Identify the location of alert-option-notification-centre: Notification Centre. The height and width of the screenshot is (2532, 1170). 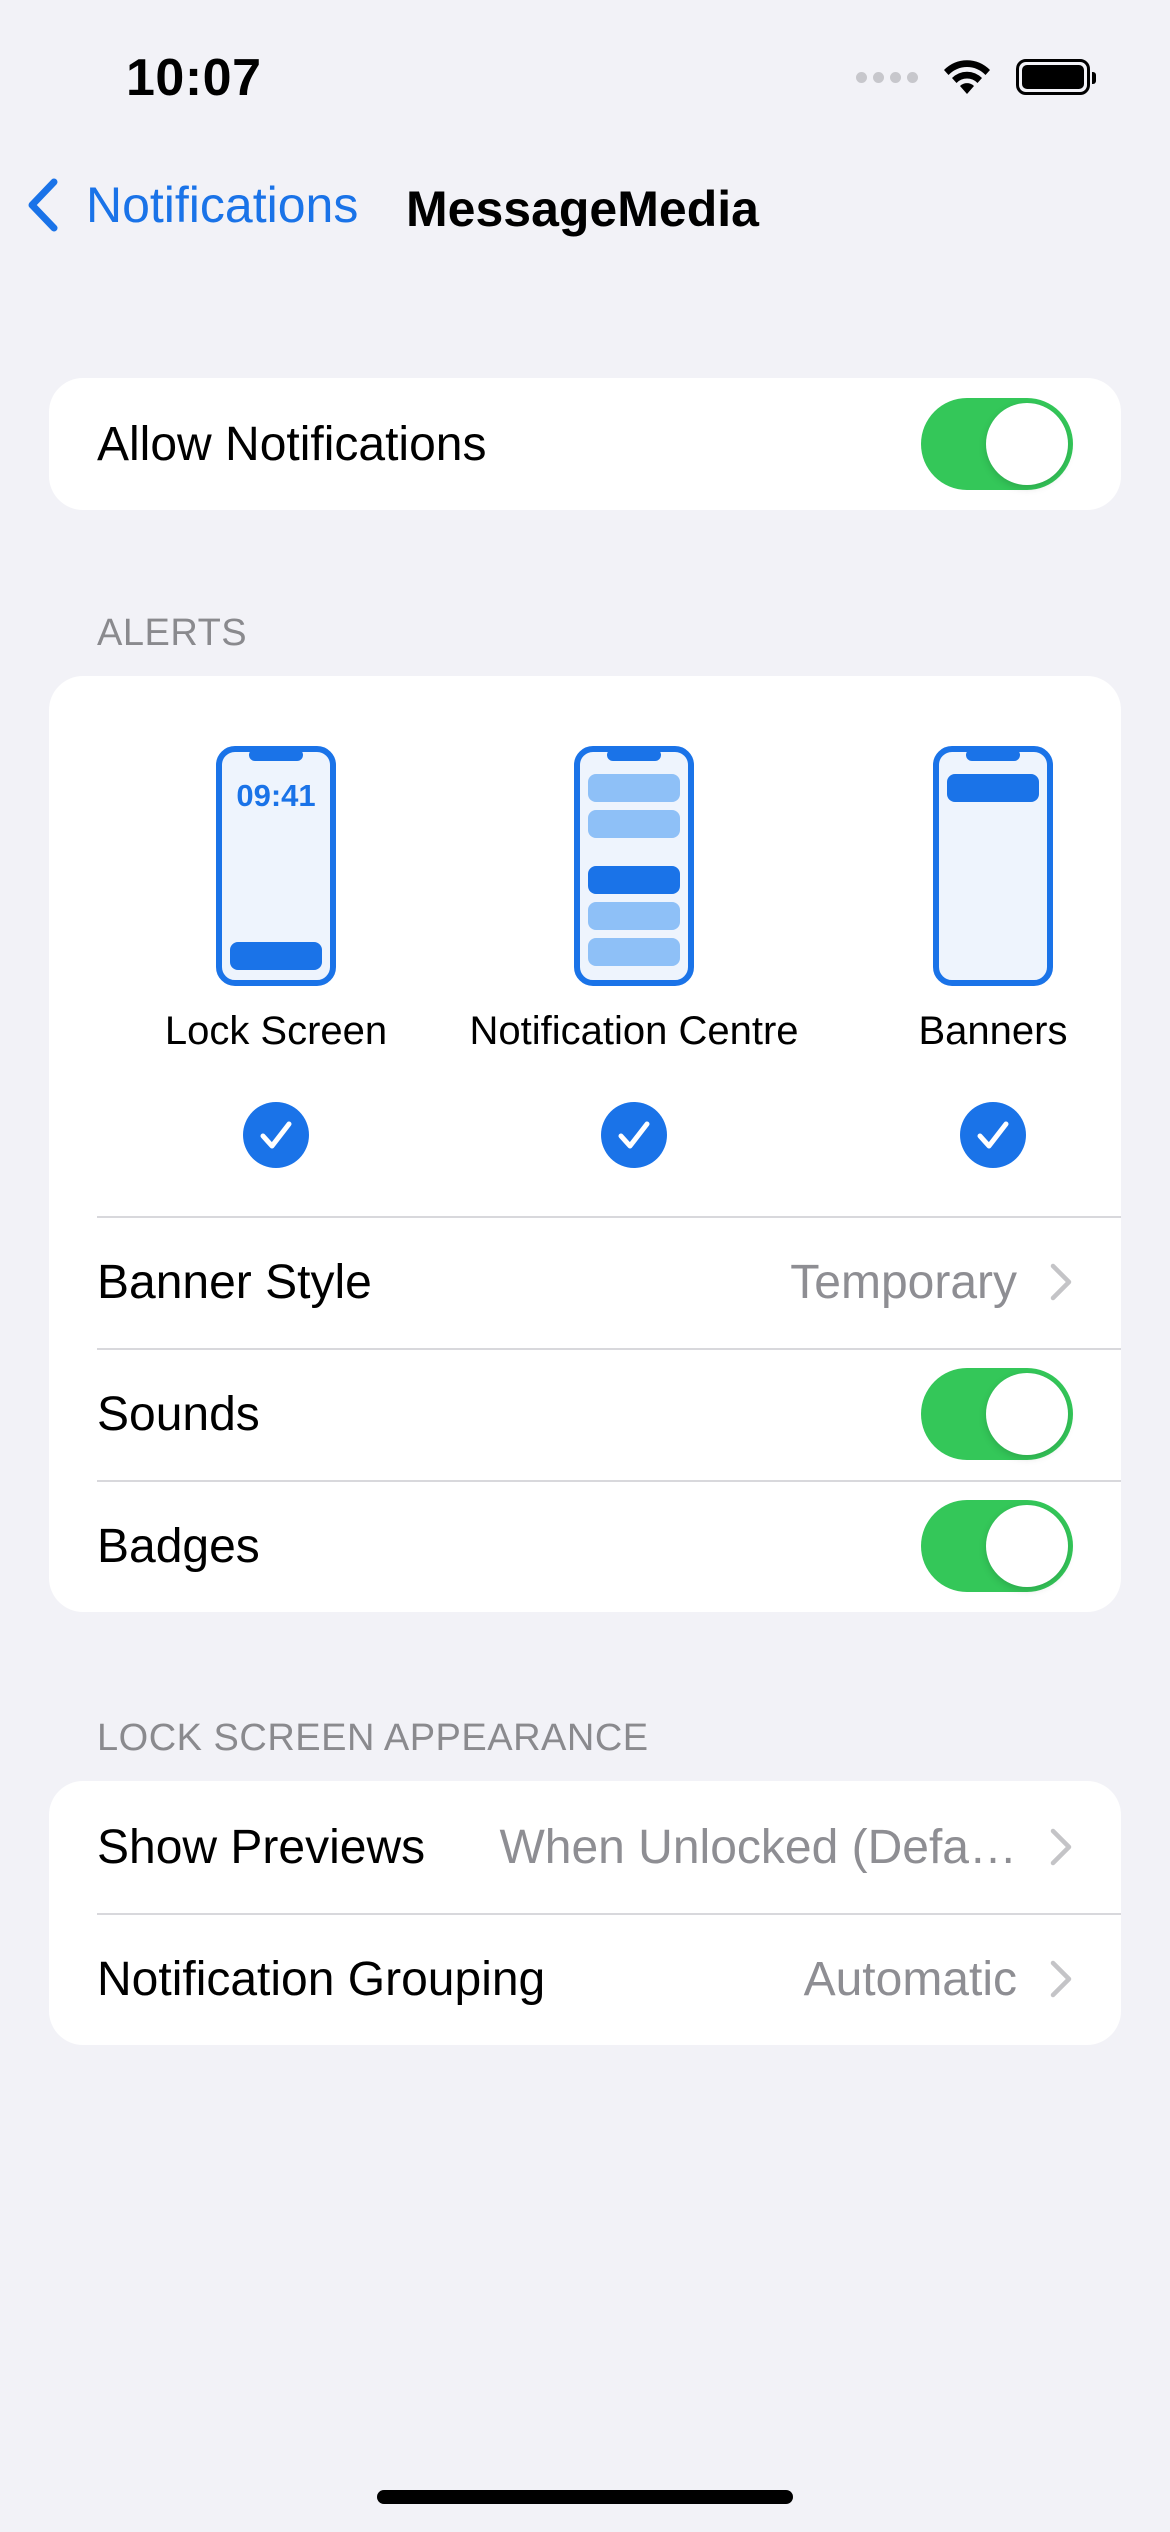
(634, 946).